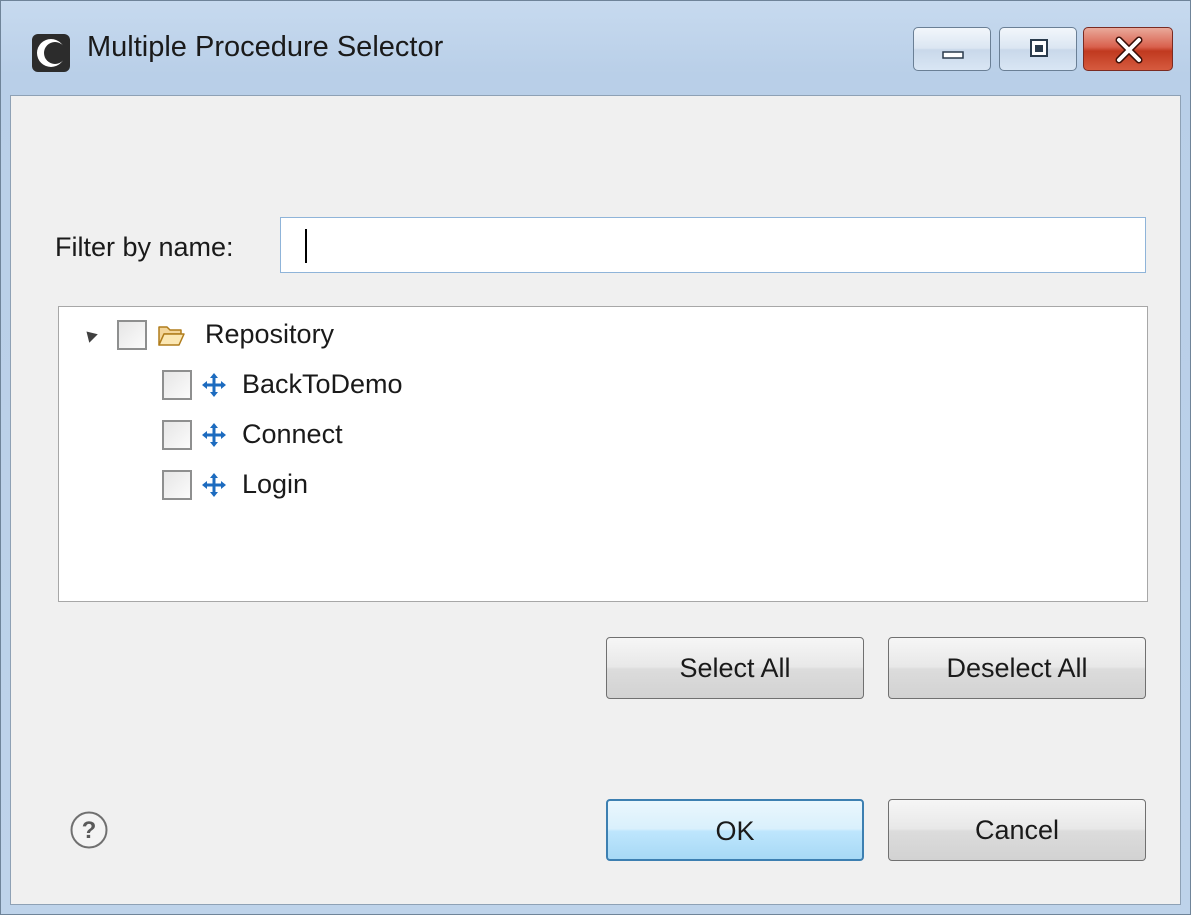 This screenshot has height=915, width=1191. Describe the element at coordinates (735, 830) in the screenshot. I see `ok-button: OK` at that location.